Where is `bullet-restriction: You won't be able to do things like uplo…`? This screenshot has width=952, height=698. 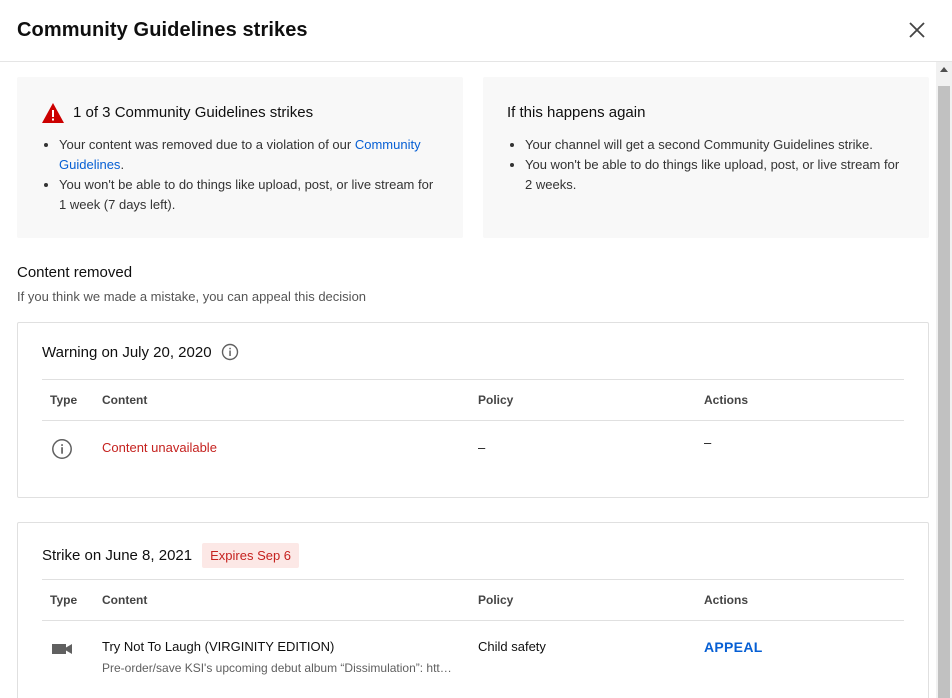
bullet-restriction: You won't be able to do things like uplo… is located at coordinates (243, 195).